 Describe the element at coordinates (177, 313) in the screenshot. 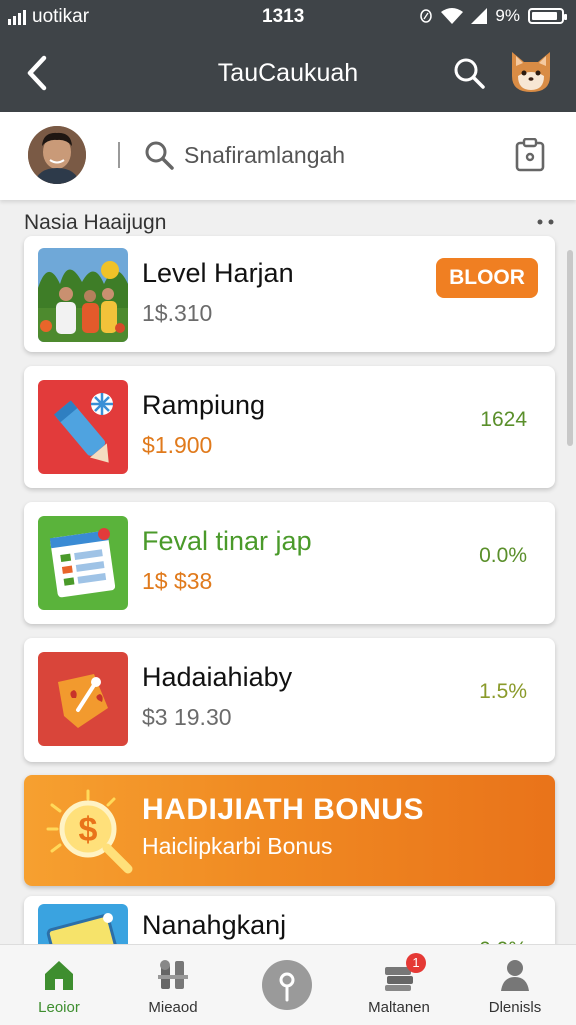

I see `card-price: 1$.310` at that location.